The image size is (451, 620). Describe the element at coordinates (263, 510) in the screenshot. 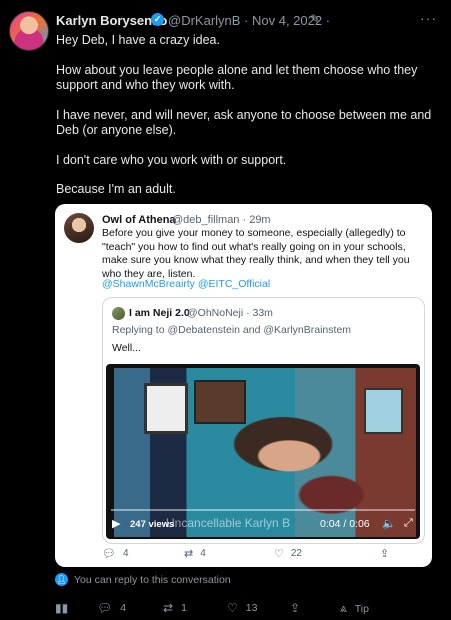

I see `video-progress-bar` at that location.